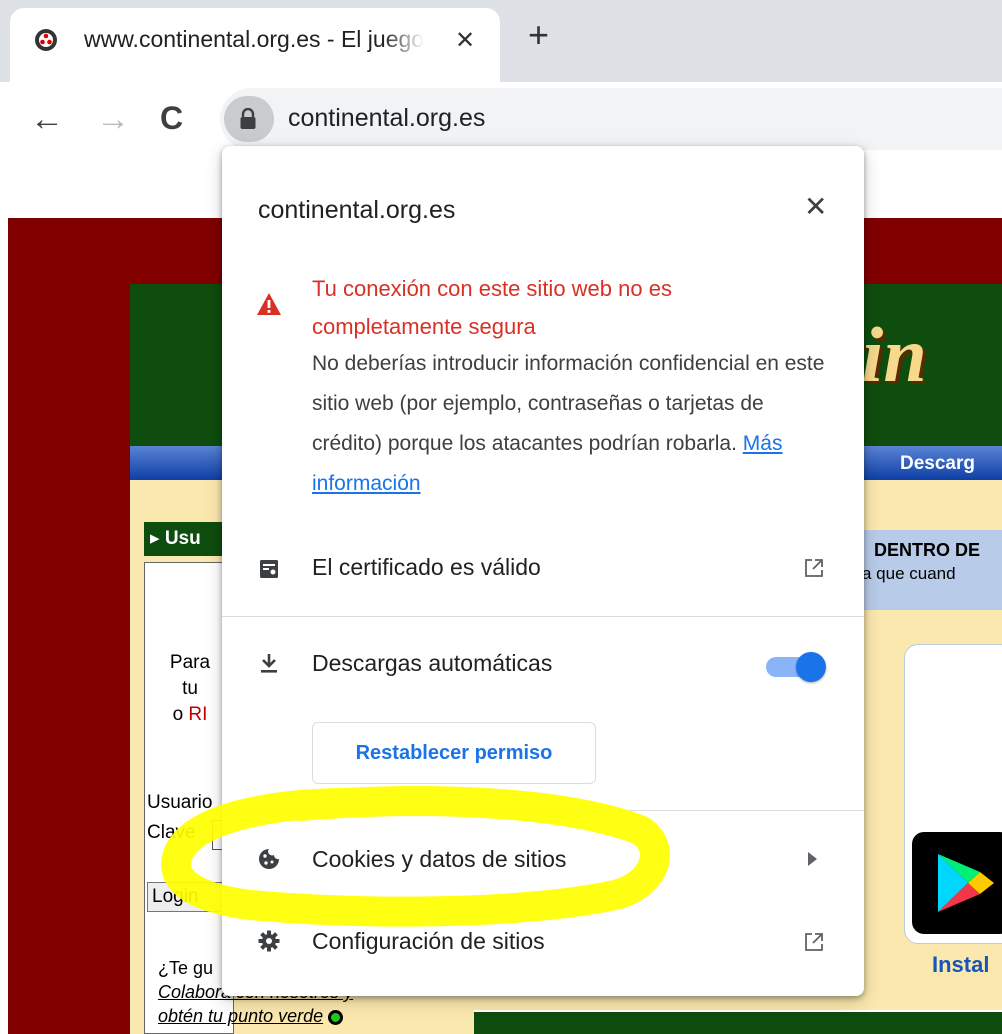 The image size is (1002, 1034). Describe the element at coordinates (794, 667) in the screenshot. I see `downloads-toggle` at that location.